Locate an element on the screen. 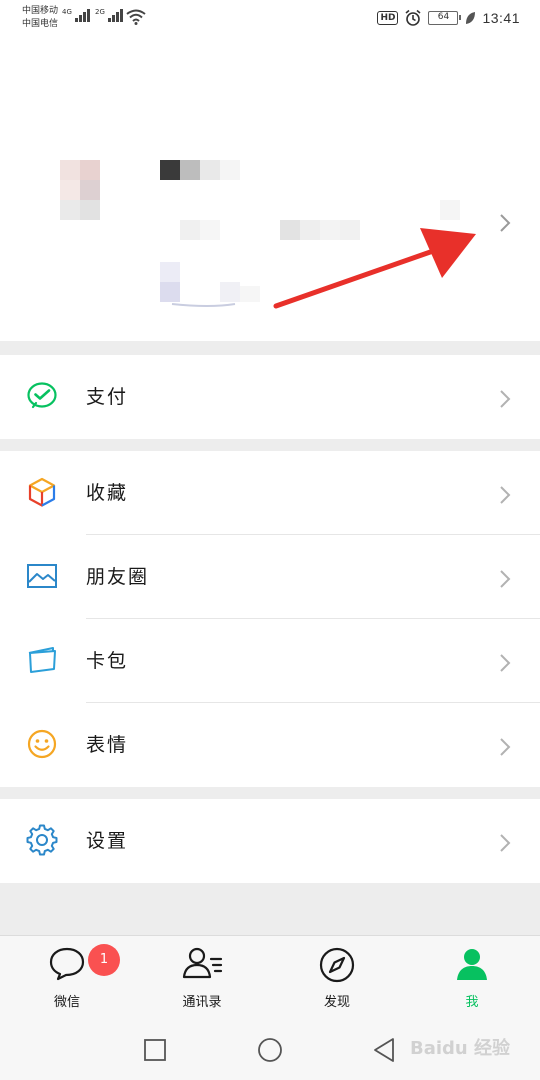 Image resolution: width=540 pixels, height=1080 pixels. battery-icon: 64 is located at coordinates (445, 18).